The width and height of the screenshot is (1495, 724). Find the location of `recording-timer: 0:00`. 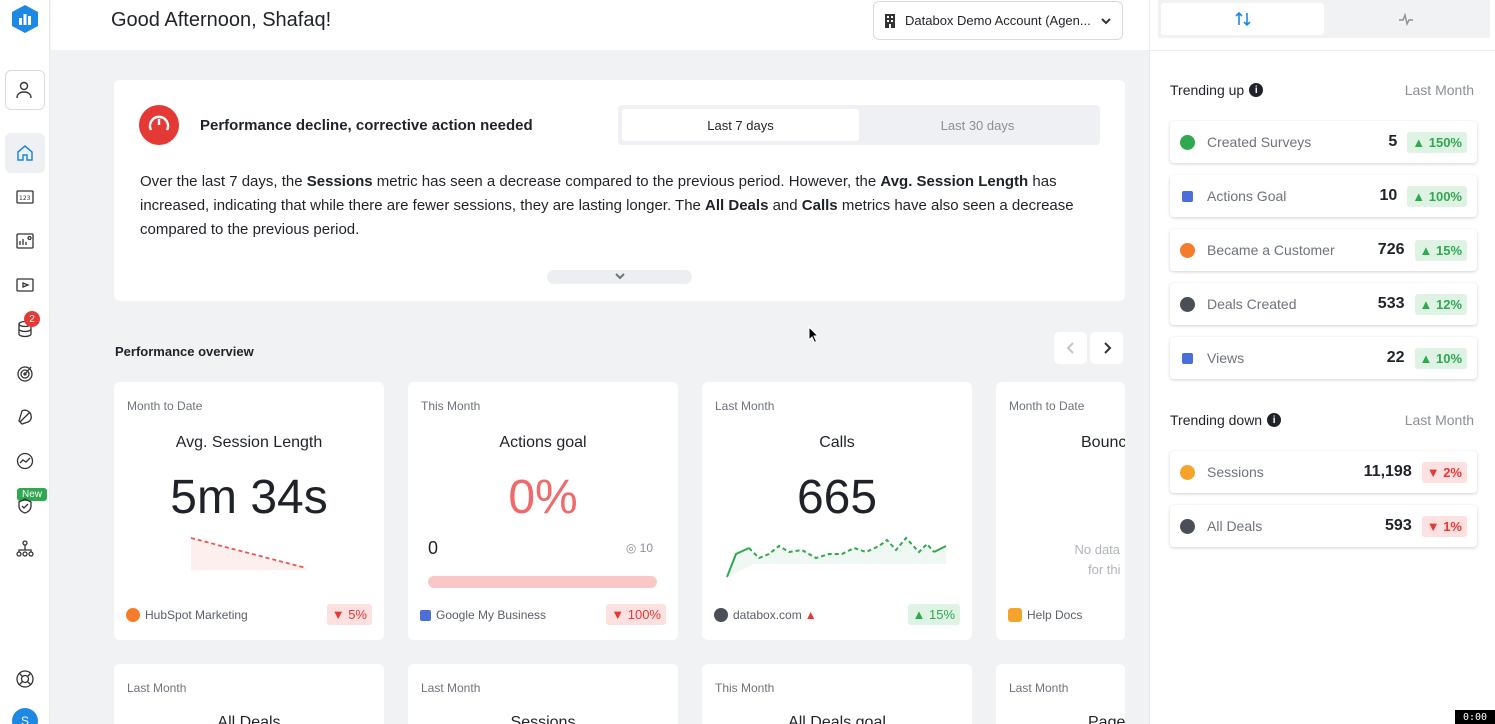

recording-timer: 0:00 is located at coordinates (1475, 717).